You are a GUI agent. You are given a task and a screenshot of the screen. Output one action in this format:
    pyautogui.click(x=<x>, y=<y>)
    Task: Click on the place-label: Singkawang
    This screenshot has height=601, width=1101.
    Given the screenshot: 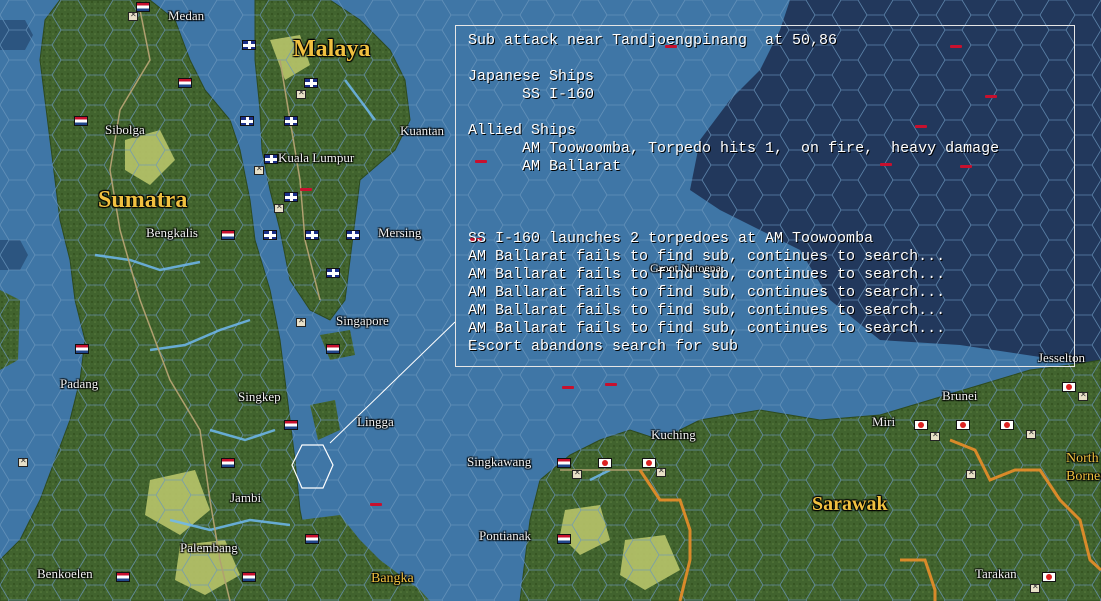 What is the action you would take?
    pyautogui.click(x=499, y=461)
    